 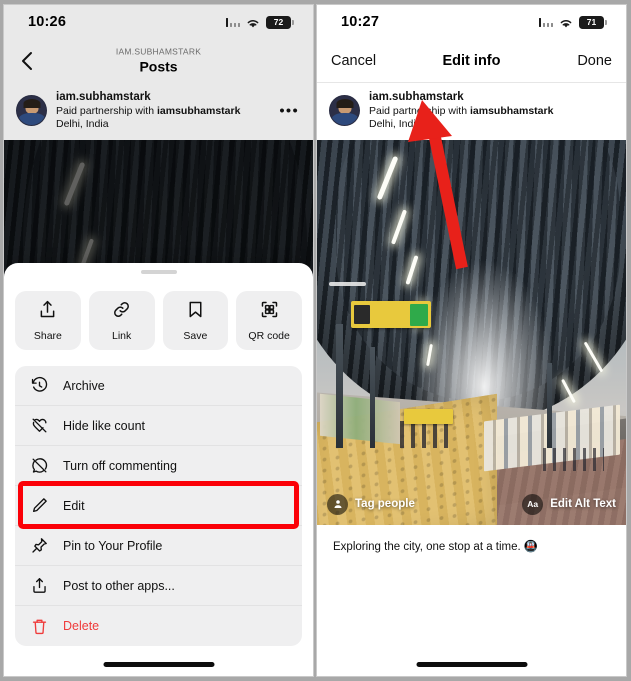 What do you see at coordinates (113, 545) in the screenshot?
I see `menu-label: Pin to Your Profile` at bounding box center [113, 545].